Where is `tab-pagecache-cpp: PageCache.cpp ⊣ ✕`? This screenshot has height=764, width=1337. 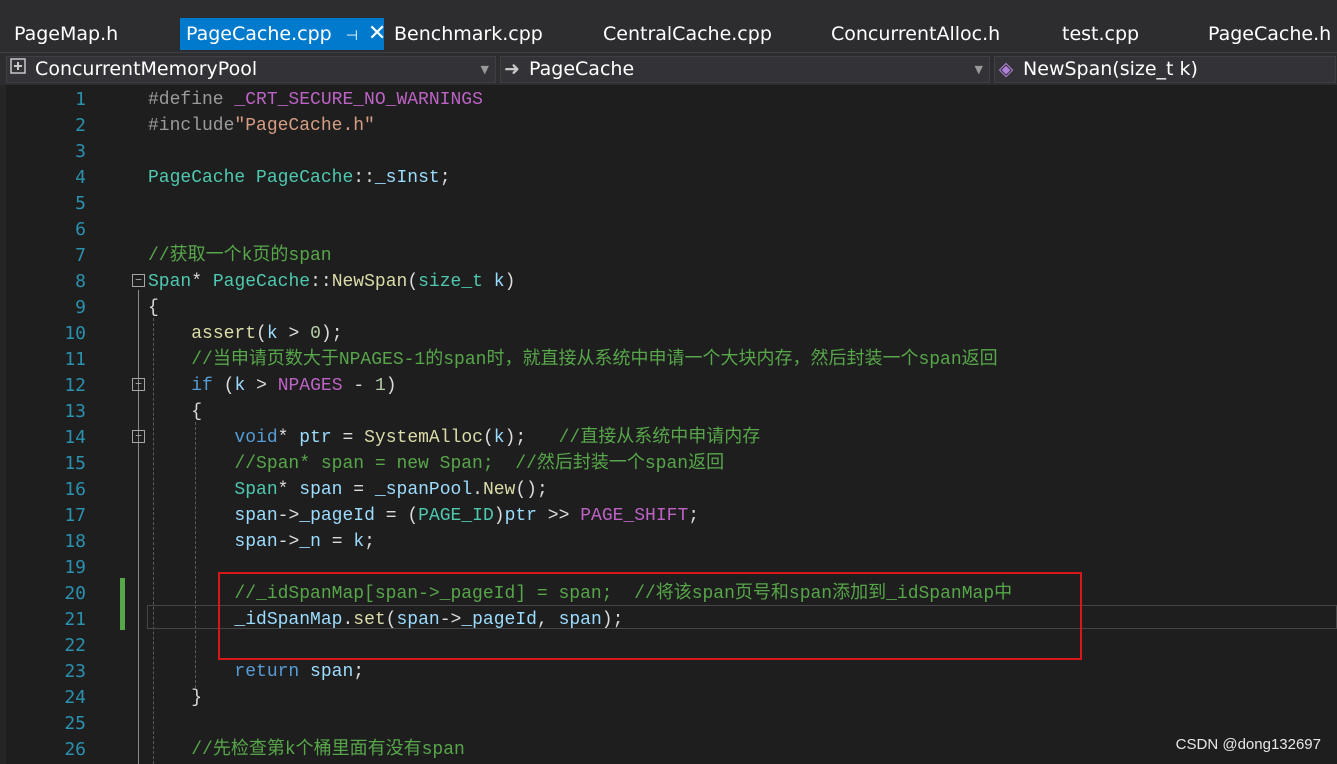
tab-pagecache-cpp: PageCache.cpp ⊣ ✕ is located at coordinates (283, 35).